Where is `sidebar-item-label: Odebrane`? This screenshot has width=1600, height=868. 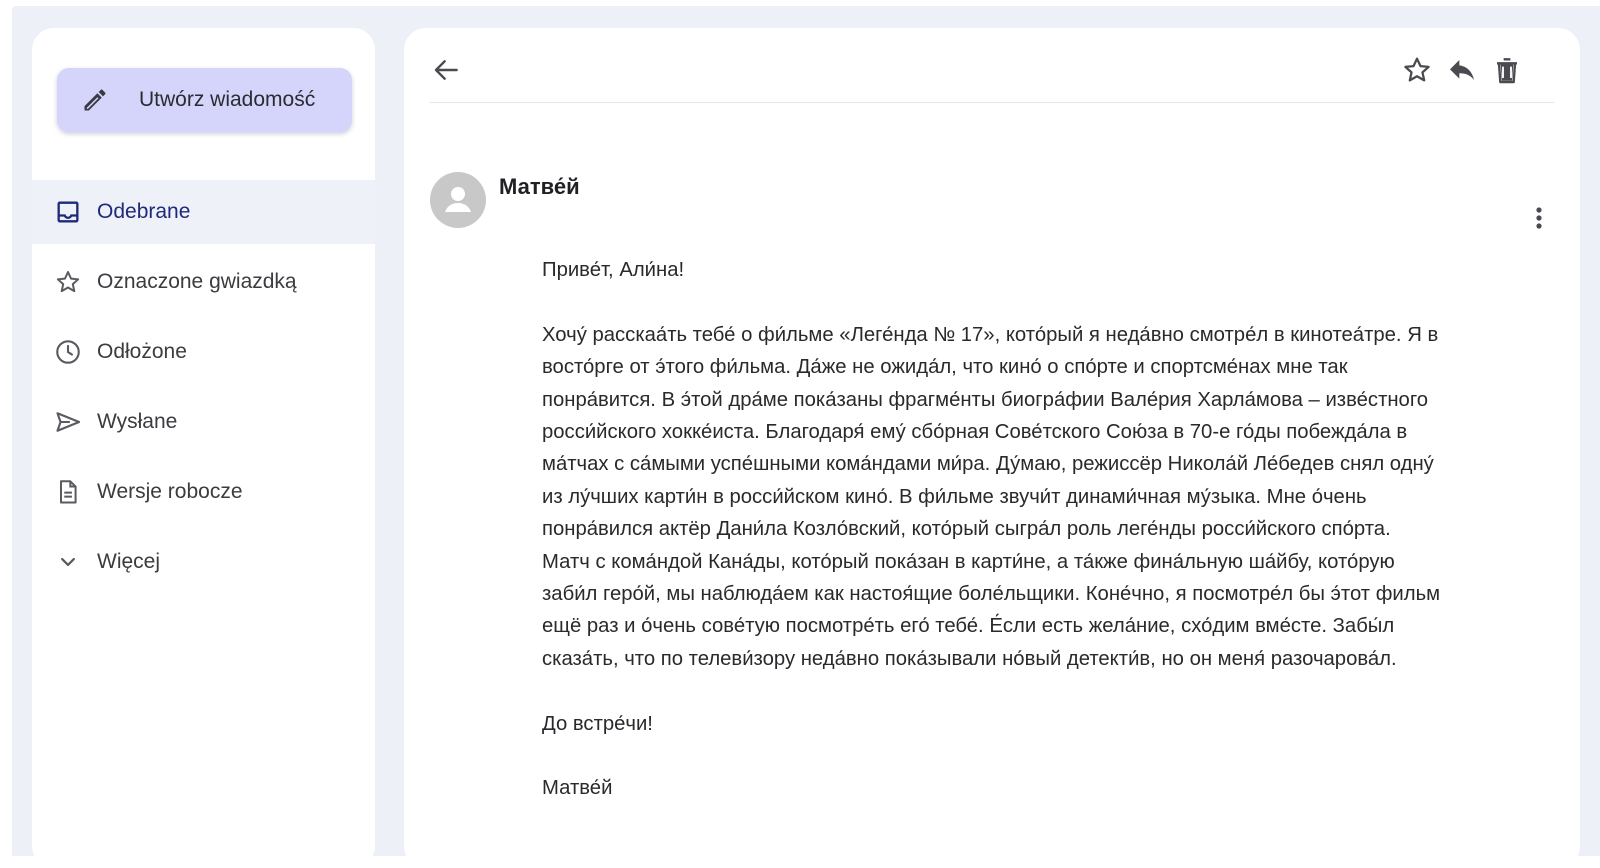 sidebar-item-label: Odebrane is located at coordinates (144, 211).